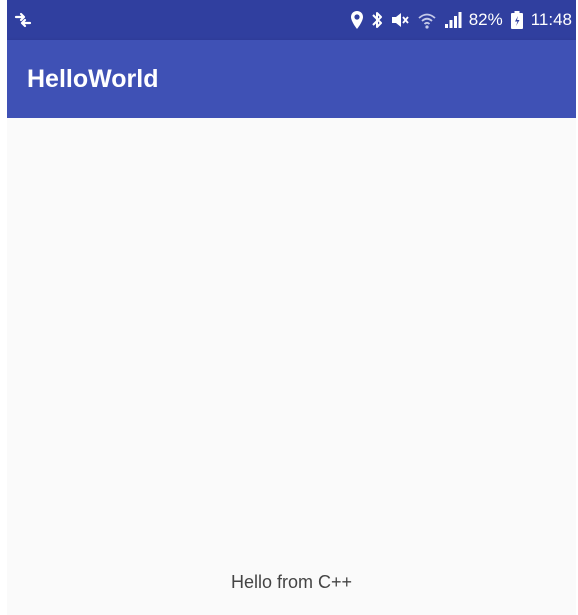  What do you see at coordinates (517, 20) in the screenshot?
I see `battery-icon` at bounding box center [517, 20].